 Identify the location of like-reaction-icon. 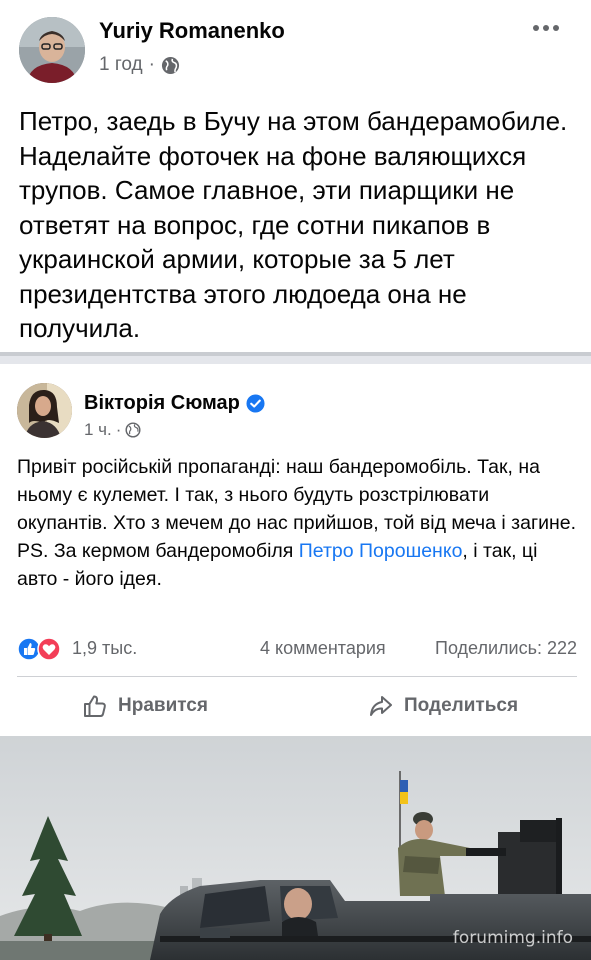
(29, 649).